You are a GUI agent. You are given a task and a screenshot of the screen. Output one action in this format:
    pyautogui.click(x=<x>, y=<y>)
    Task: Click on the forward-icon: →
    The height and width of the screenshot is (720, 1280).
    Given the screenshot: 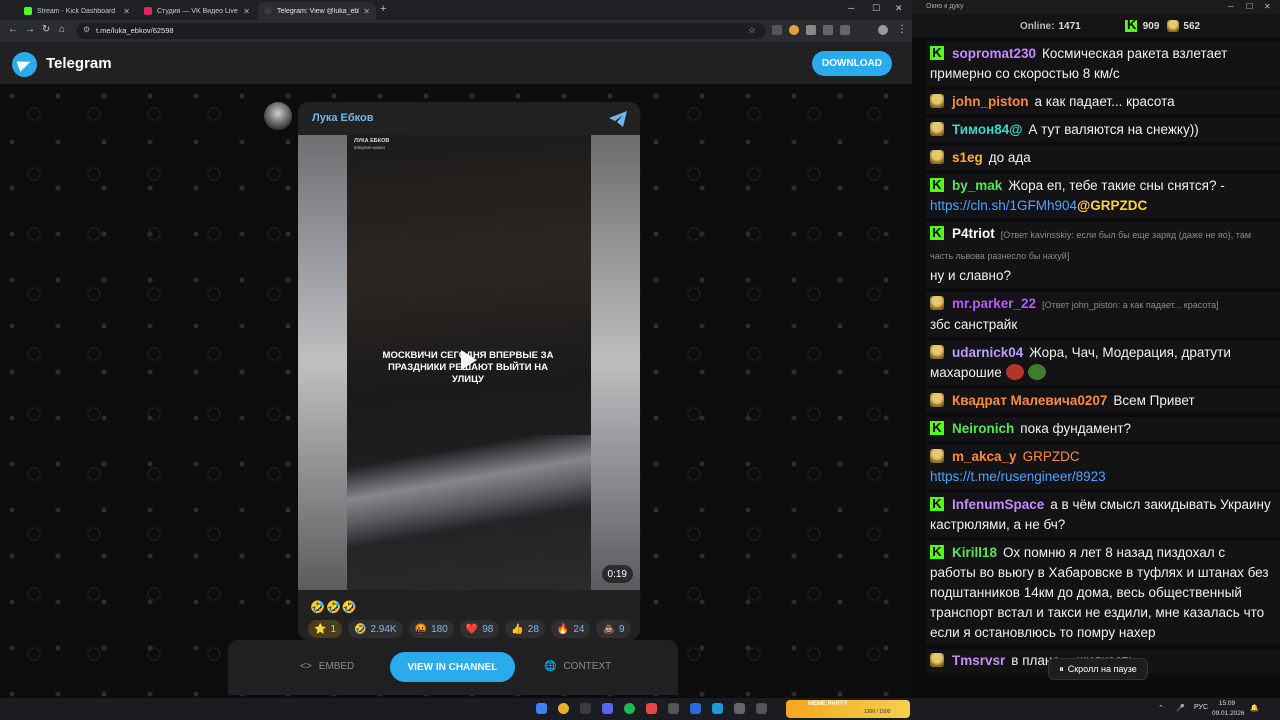 What is the action you would take?
    pyautogui.click(x=30, y=29)
    